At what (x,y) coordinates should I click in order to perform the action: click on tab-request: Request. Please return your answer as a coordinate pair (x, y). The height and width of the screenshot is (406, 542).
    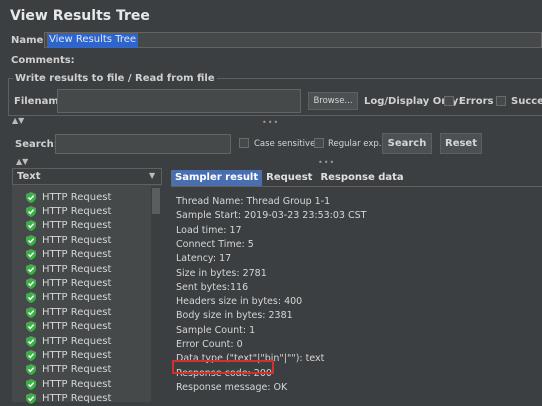
    Looking at the image, I should click on (289, 178).